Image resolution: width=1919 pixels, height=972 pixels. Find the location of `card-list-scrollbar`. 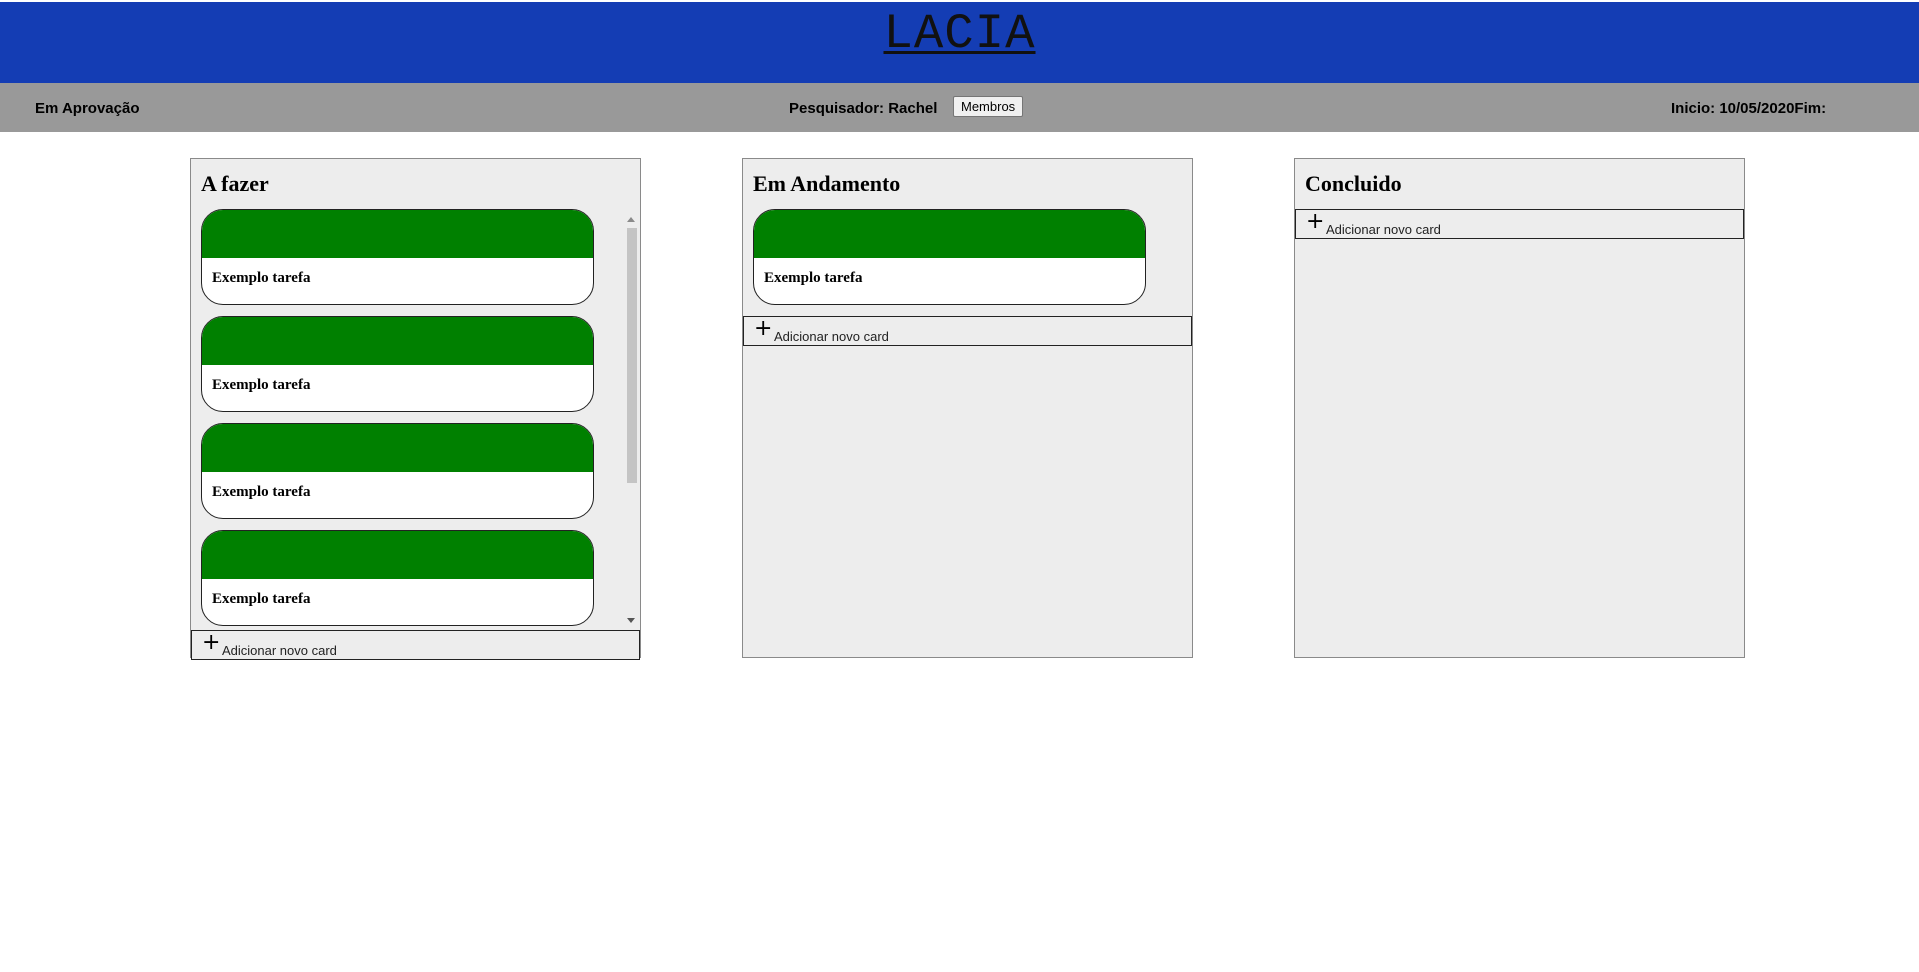

card-list-scrollbar is located at coordinates (631, 420).